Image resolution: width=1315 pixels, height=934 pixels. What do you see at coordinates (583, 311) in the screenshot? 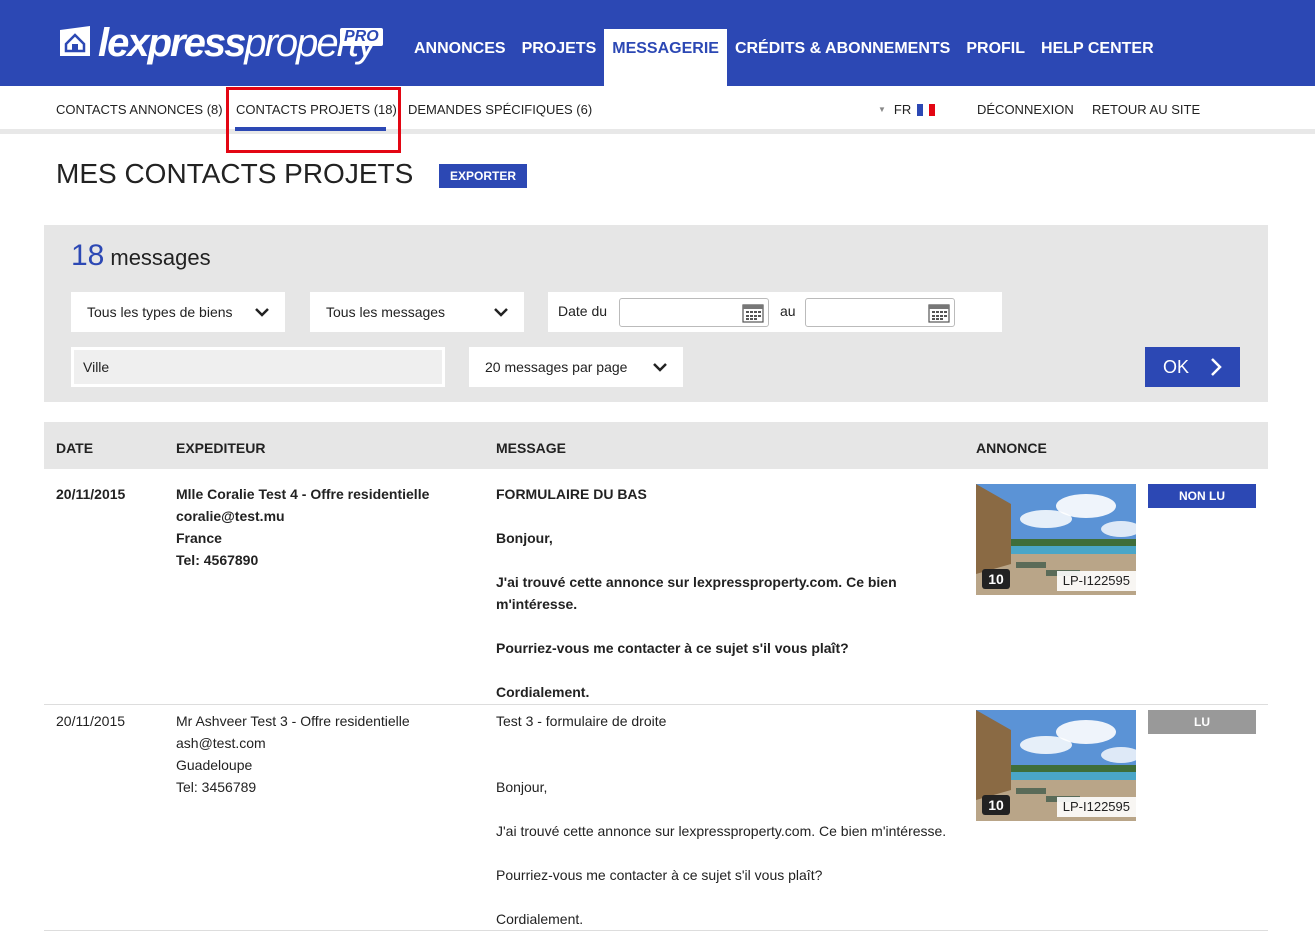
I see `date-from-label: Date du` at bounding box center [583, 311].